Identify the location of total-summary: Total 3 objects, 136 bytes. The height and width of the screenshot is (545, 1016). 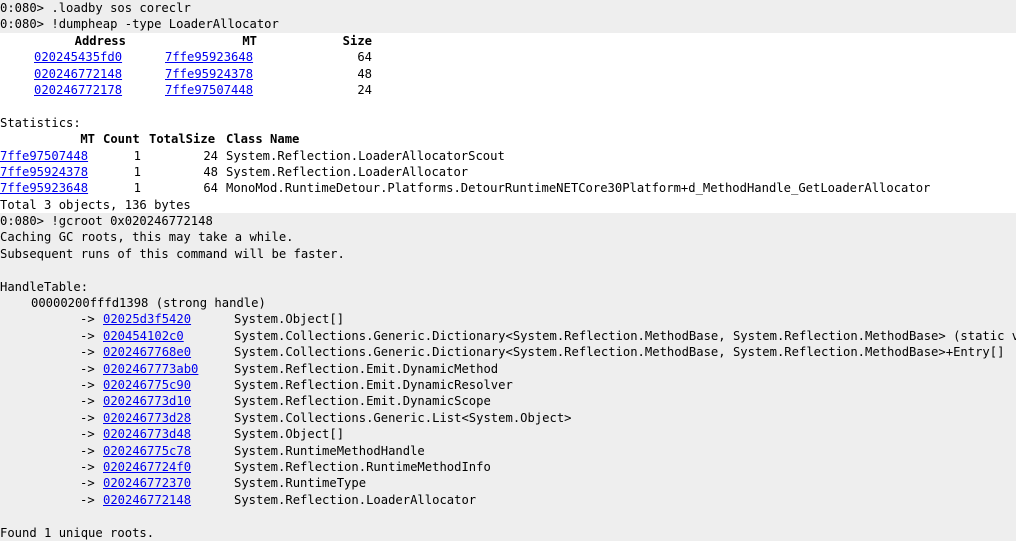
(508, 205).